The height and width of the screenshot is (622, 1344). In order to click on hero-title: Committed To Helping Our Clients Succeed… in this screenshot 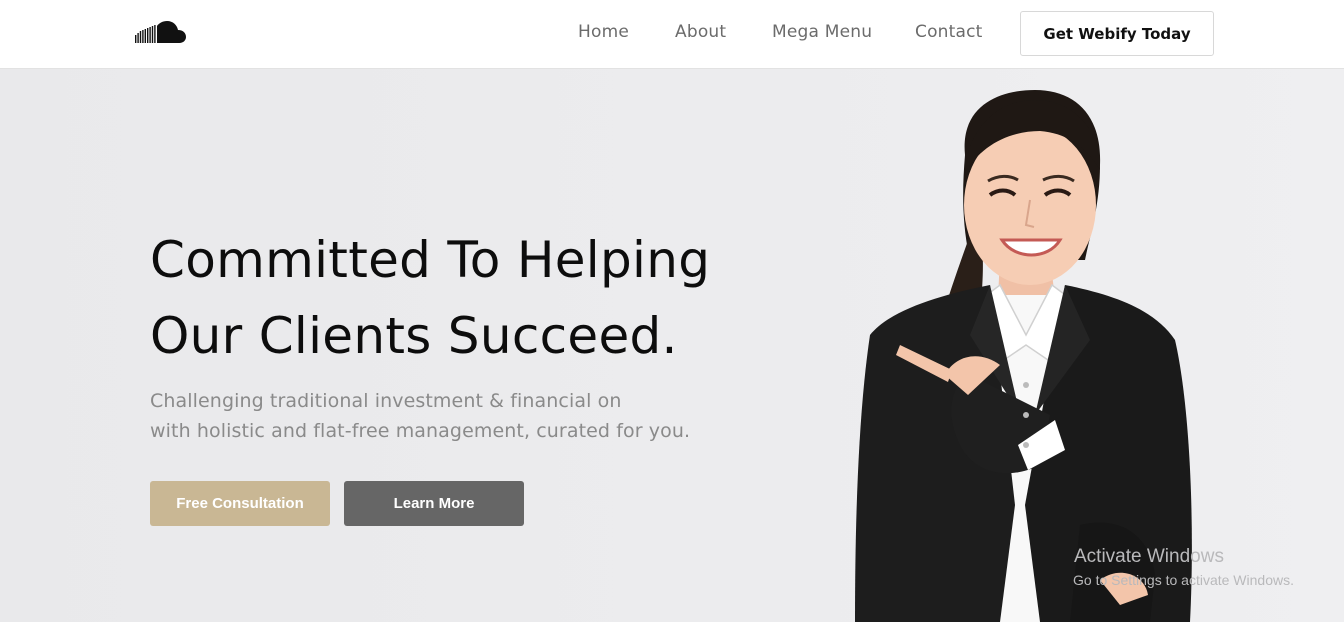, I will do `click(470, 298)`.